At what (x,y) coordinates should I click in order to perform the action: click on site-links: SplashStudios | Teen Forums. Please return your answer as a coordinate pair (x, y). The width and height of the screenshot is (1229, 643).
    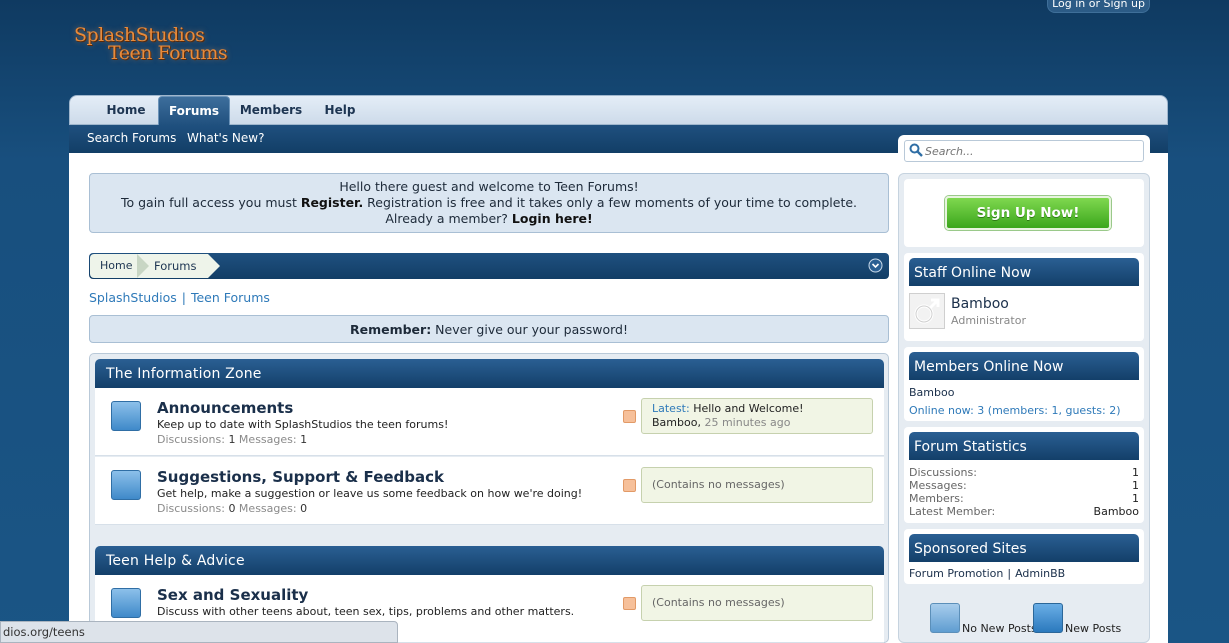
    Looking at the image, I should click on (179, 297).